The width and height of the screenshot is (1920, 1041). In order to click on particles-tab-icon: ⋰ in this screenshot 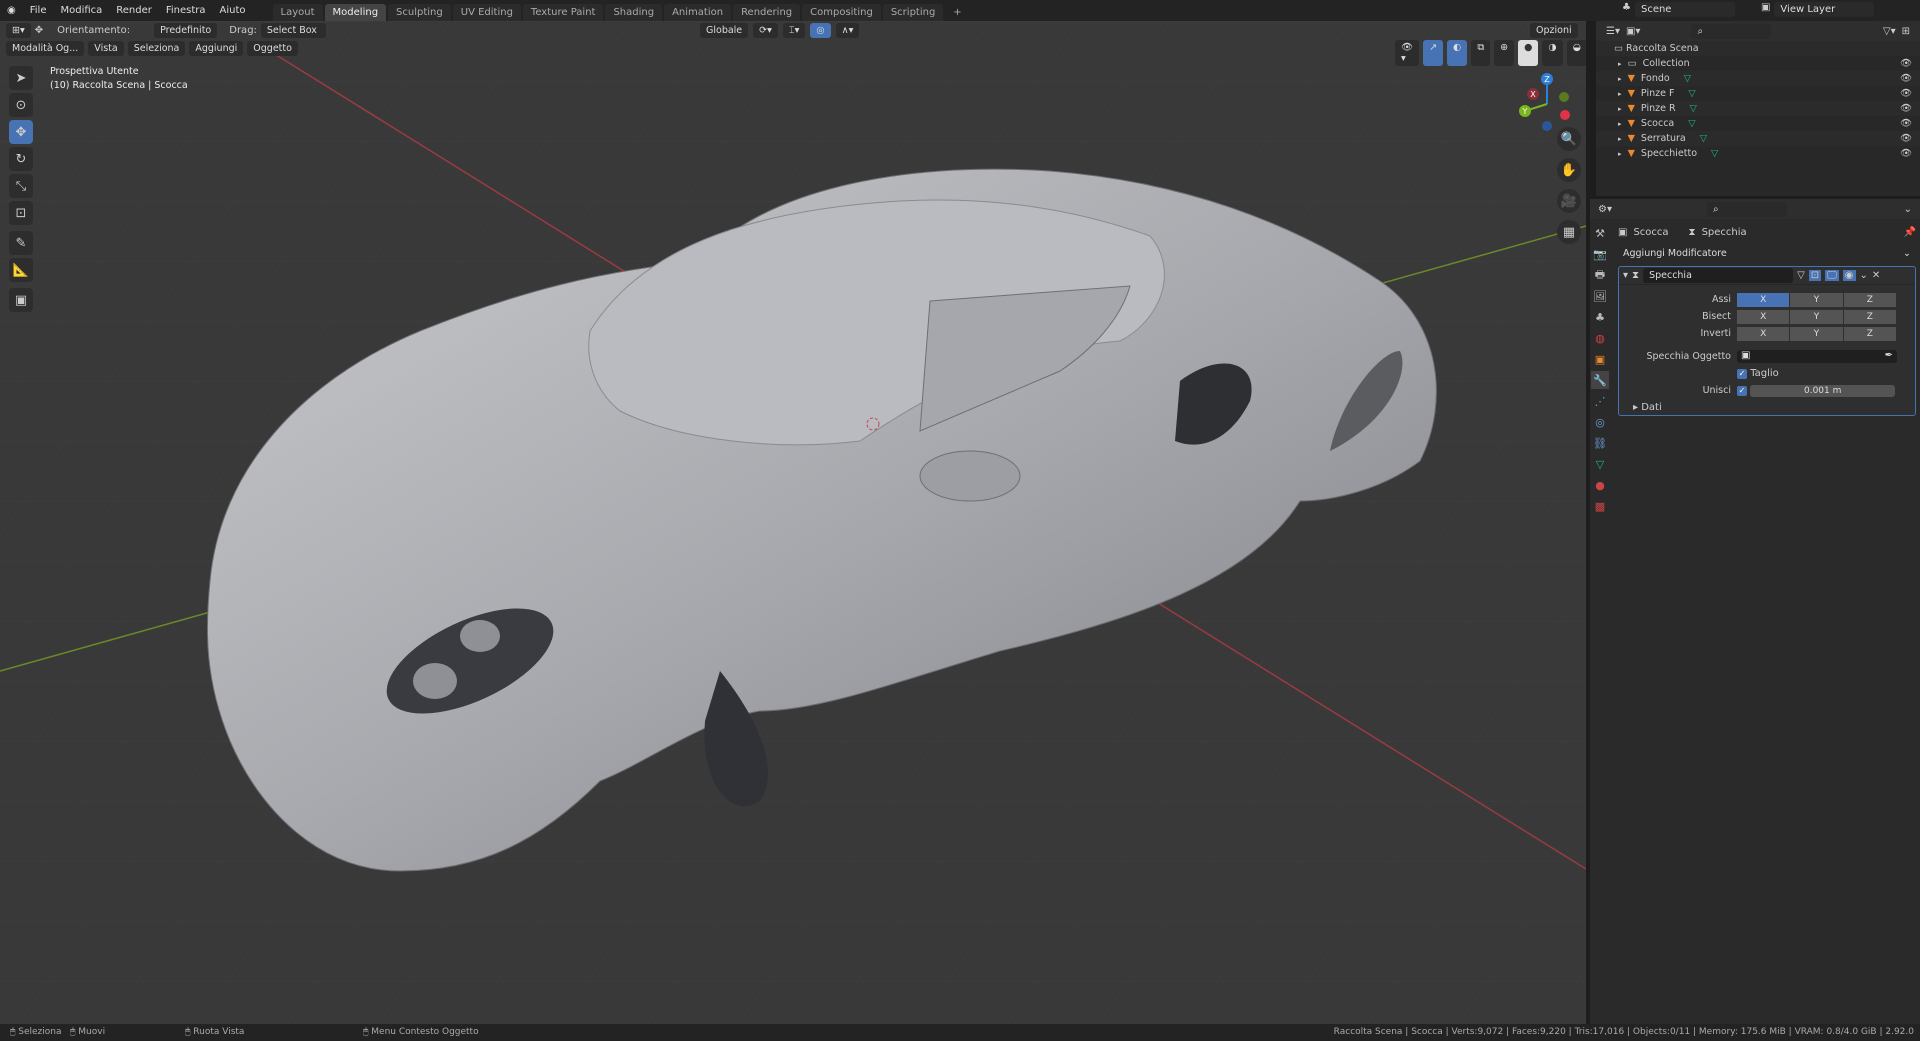, I will do `click(1600, 401)`.